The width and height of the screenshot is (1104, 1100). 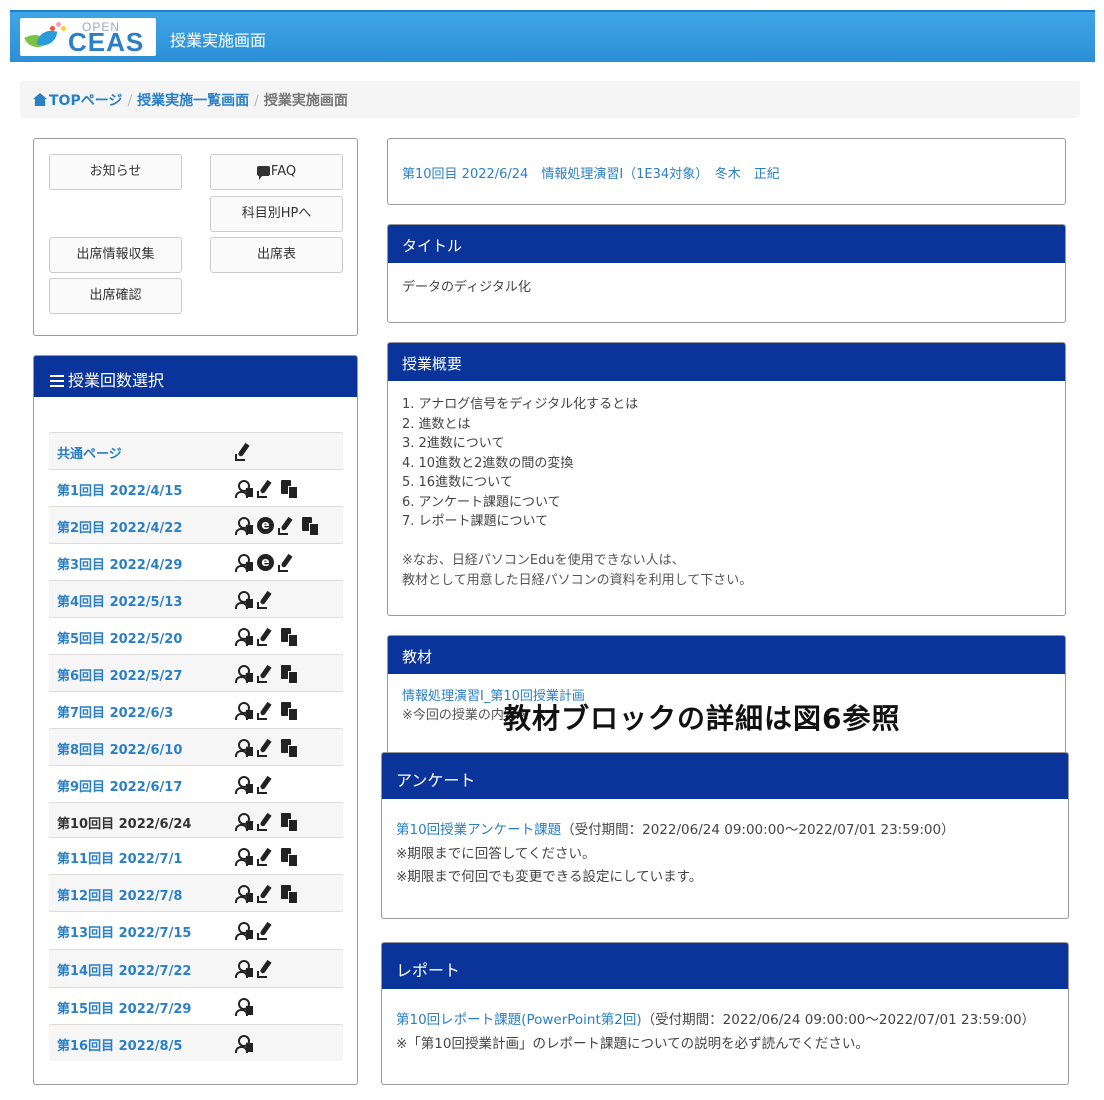 I want to click on lesson-link: 第7回目 2022/6/3, so click(x=115, y=711).